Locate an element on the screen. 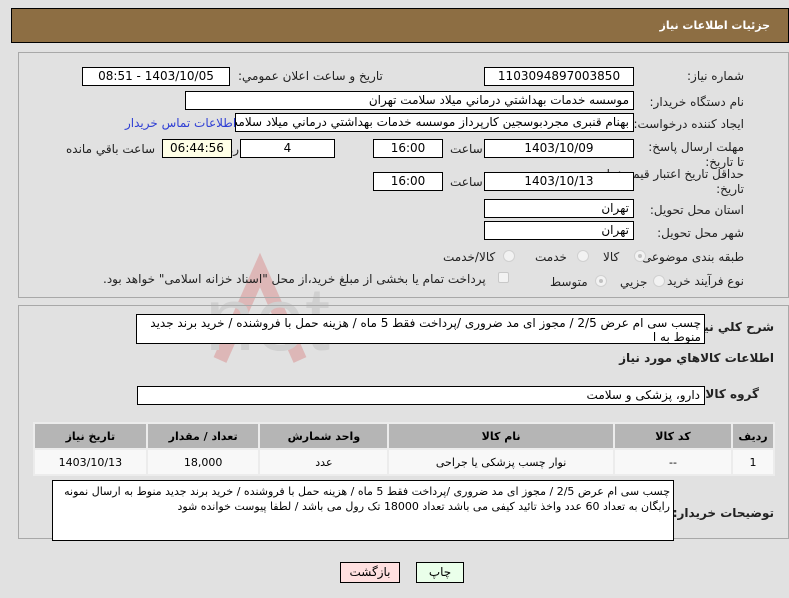 This screenshot has width=789, height=598. province-field: تهران is located at coordinates (559, 208).